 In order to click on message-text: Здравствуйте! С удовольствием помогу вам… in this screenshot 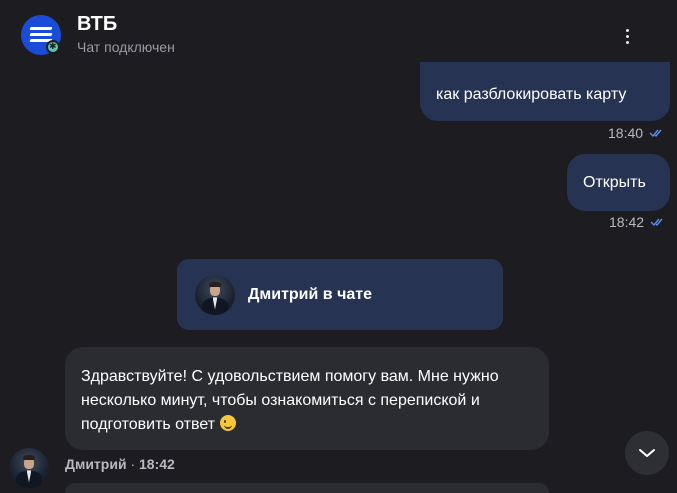, I will do `click(290, 400)`.